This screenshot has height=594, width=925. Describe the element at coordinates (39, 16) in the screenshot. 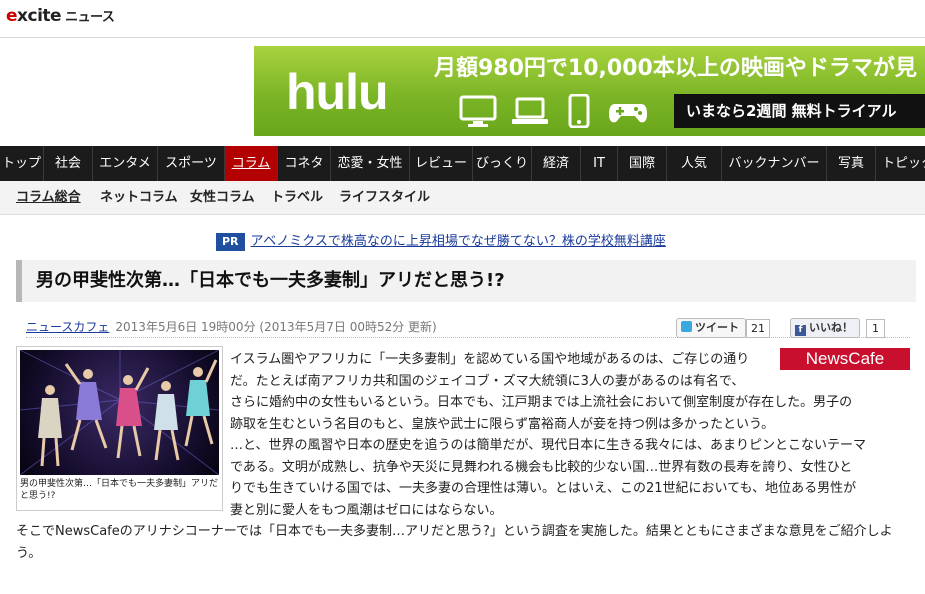

I see `logo-excite: xcite` at that location.